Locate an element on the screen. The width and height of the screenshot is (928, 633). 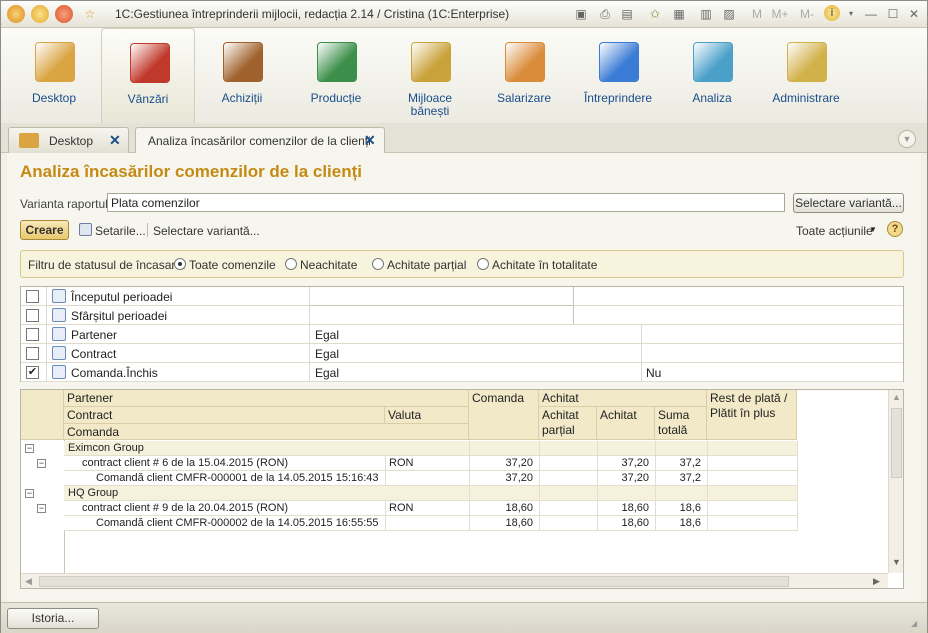
report-row-name: HQ Group is located at coordinates (93, 493).